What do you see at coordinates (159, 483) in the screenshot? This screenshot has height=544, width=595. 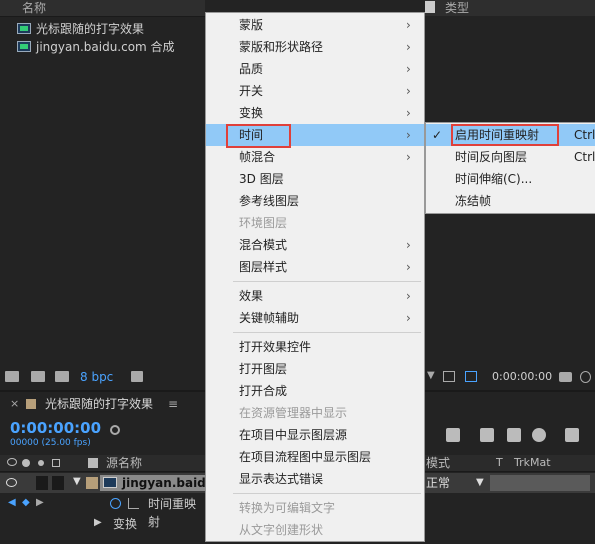 I see `layer-name-field: jingyan.baidu.` at bounding box center [159, 483].